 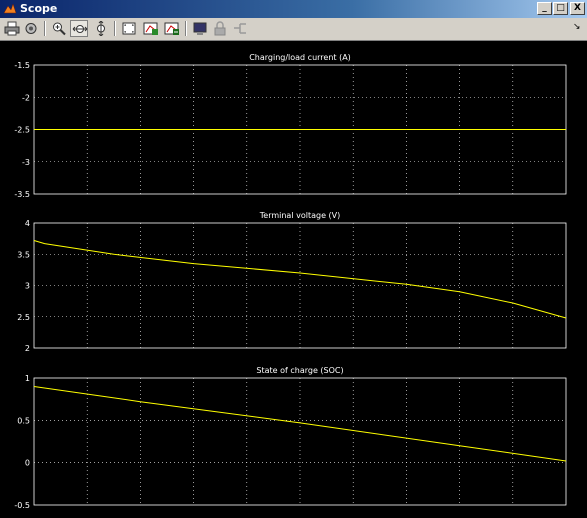 What do you see at coordinates (293, 29) in the screenshot?
I see `toolbar: ↘` at bounding box center [293, 29].